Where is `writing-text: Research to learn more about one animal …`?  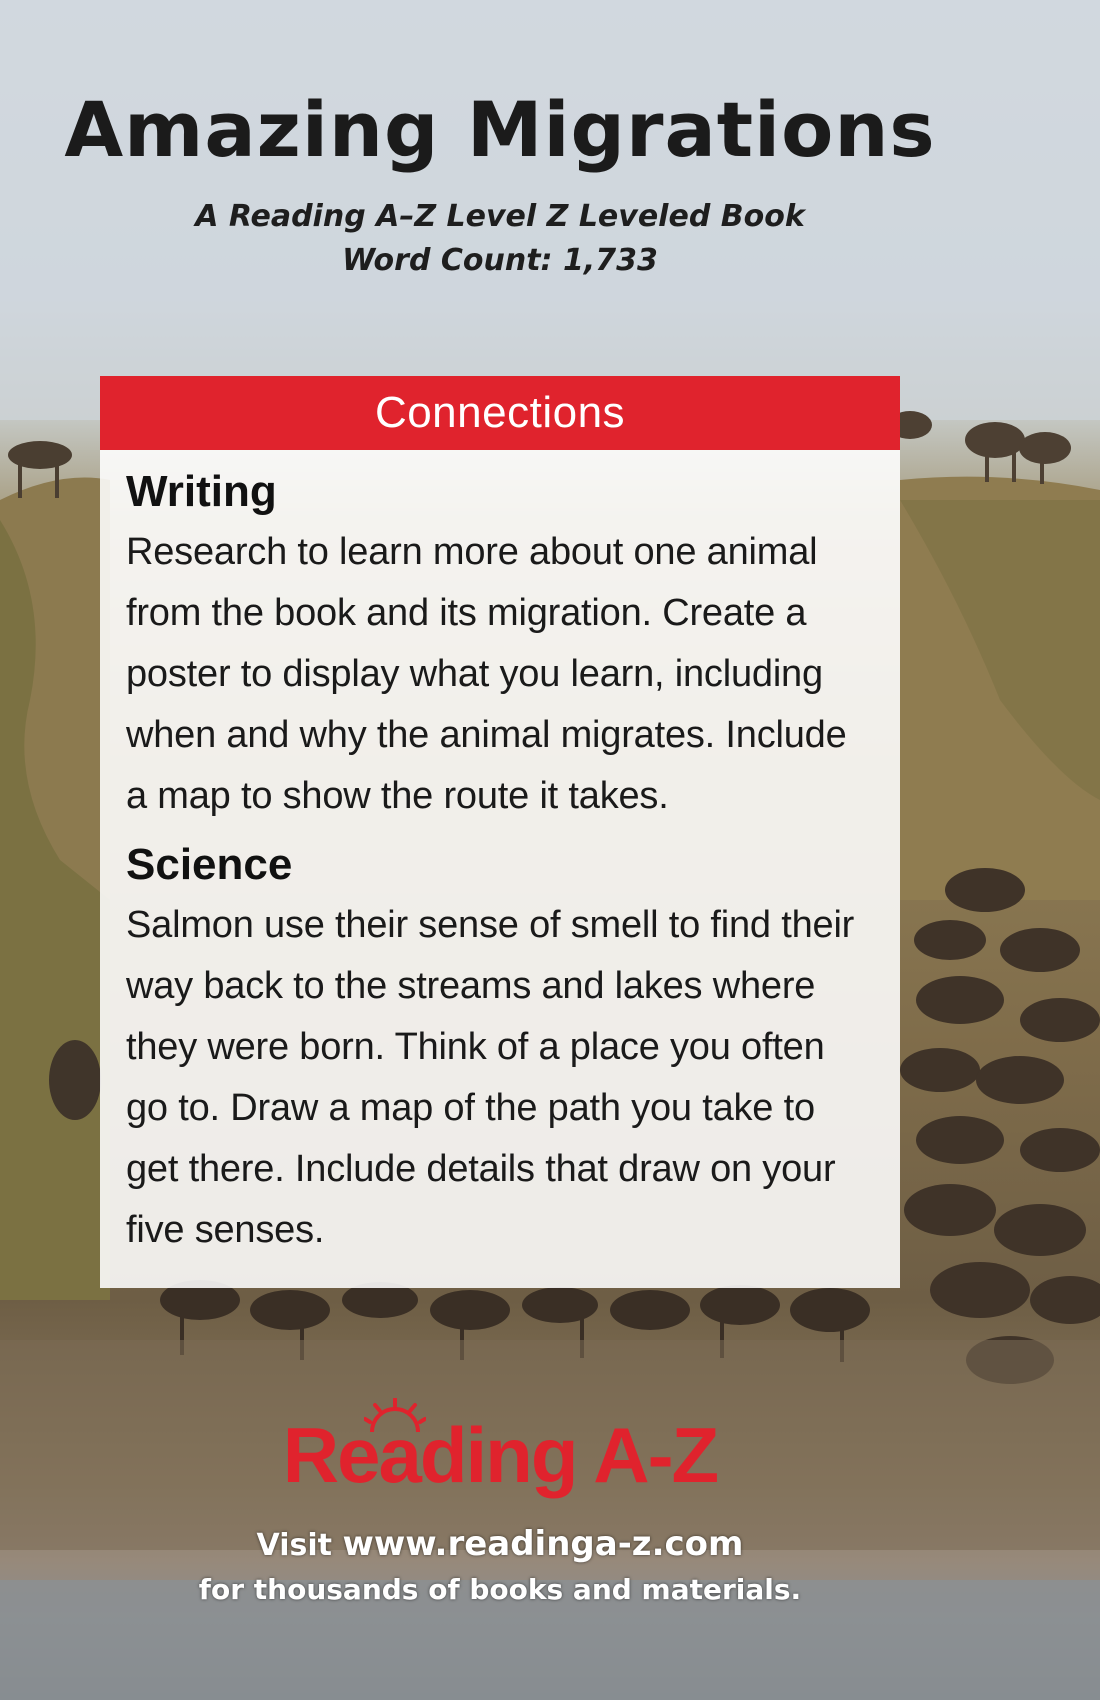 writing-text: Research to learn more about one animal … is located at coordinates (486, 674).